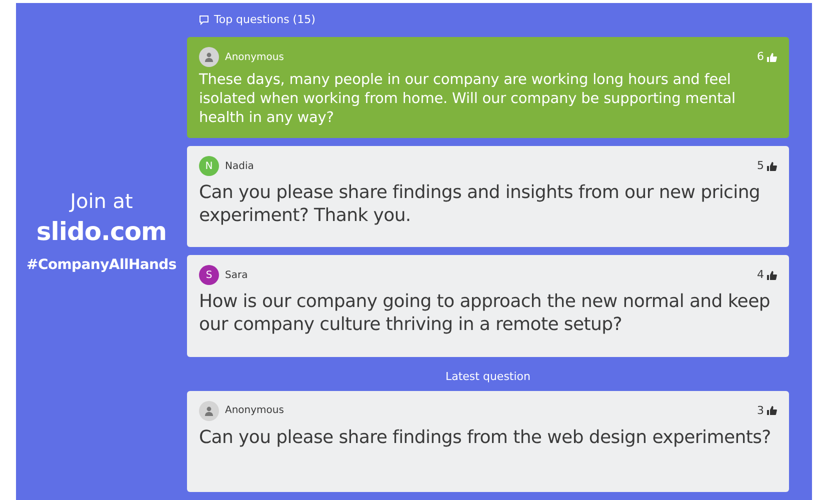  Describe the element at coordinates (204, 20) in the screenshot. I see `chat-icon` at that location.